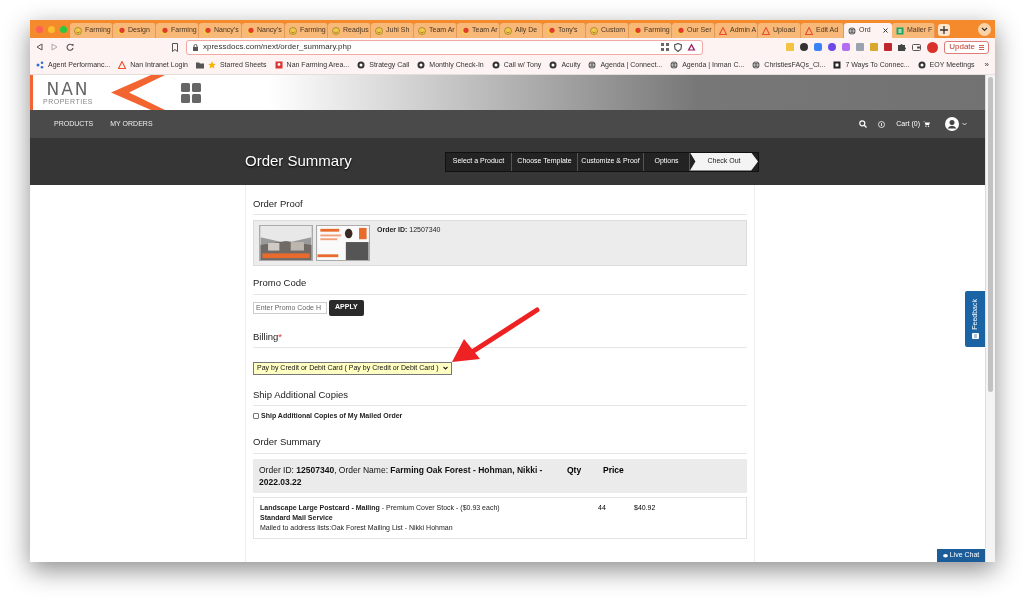 The image size is (1024, 601). I want to click on tab-menu-button, so click(984, 29).